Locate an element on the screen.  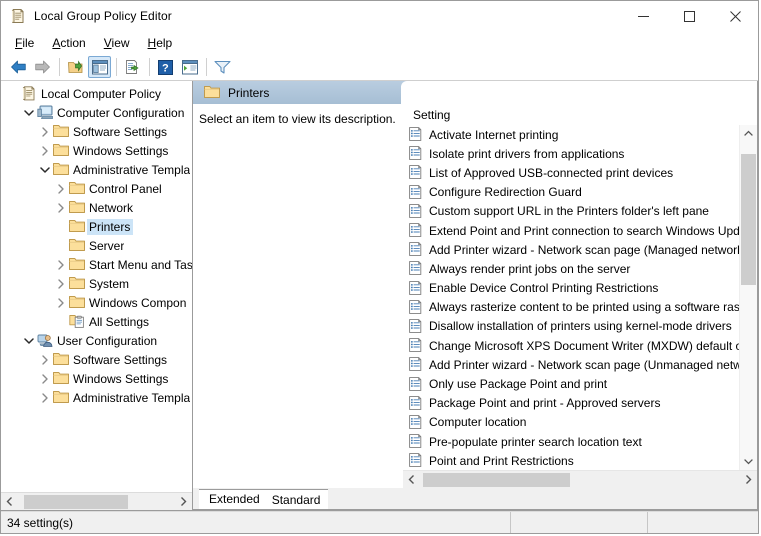
tree-item-start-menu-and-tas: Start Menu and Tas is located at coordinates (96, 264).